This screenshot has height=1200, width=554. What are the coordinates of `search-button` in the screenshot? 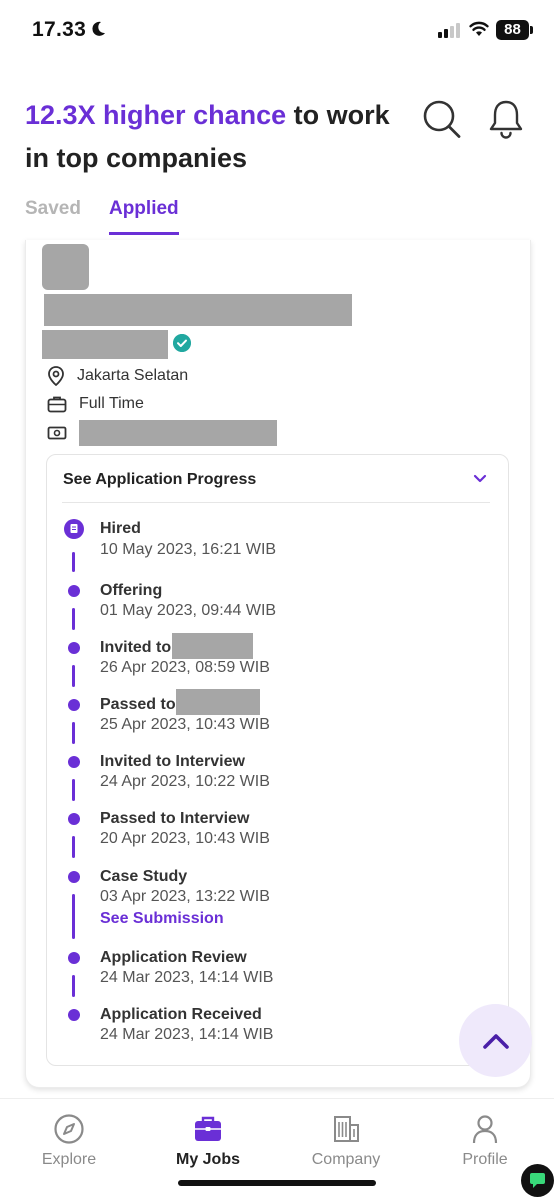 It's located at (442, 119).